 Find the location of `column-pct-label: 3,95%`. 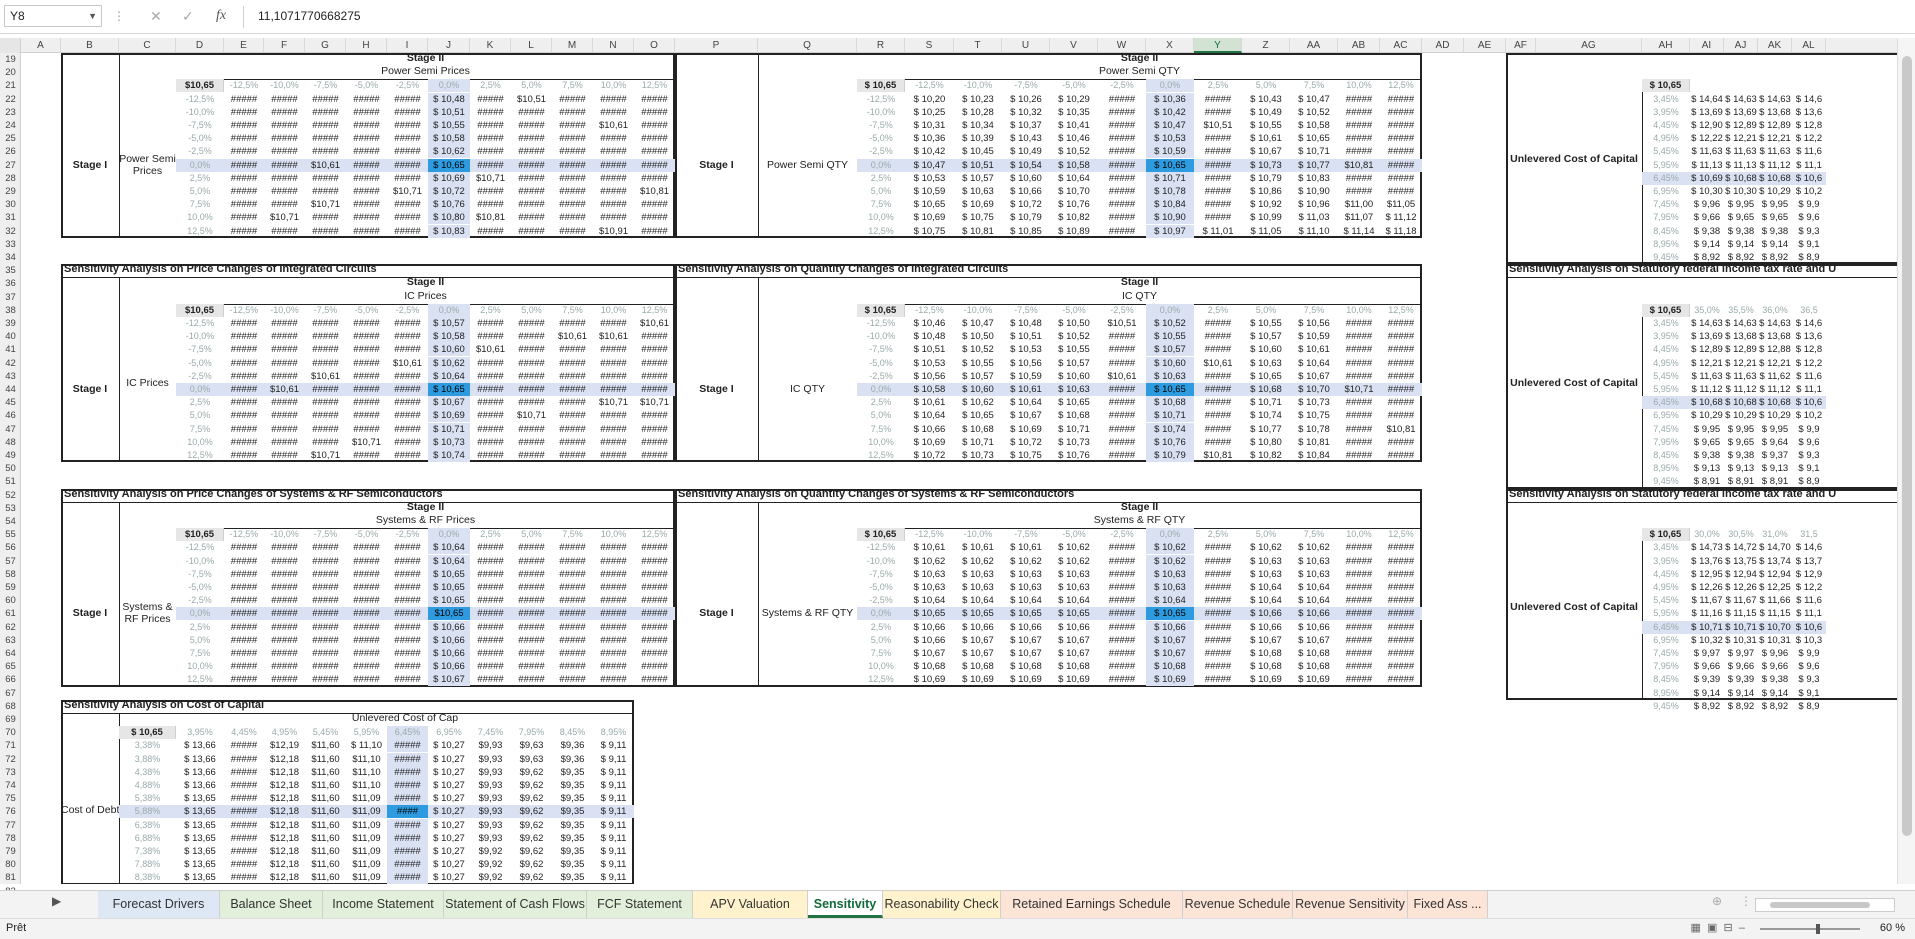

column-pct-label: 3,95% is located at coordinates (200, 732).